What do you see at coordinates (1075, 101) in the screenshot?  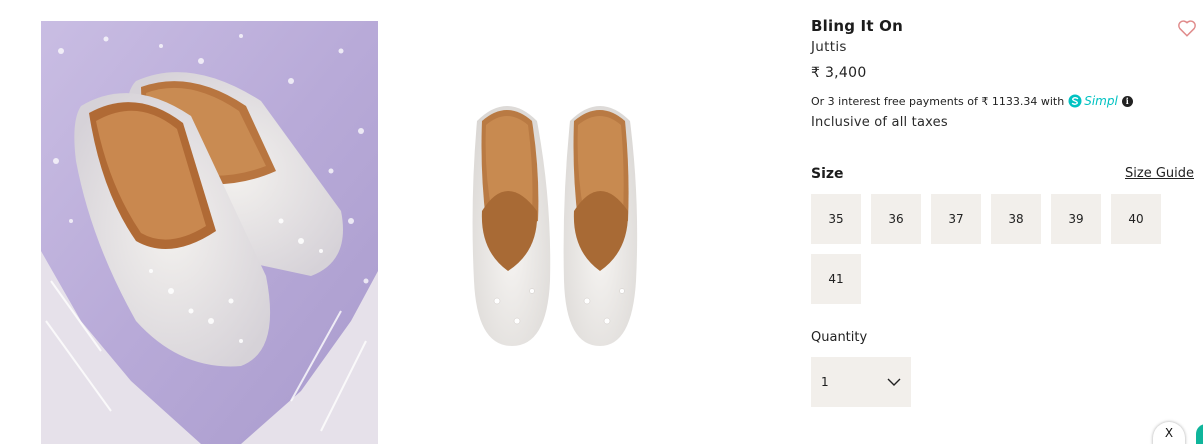 I see `simpl-s-icon` at bounding box center [1075, 101].